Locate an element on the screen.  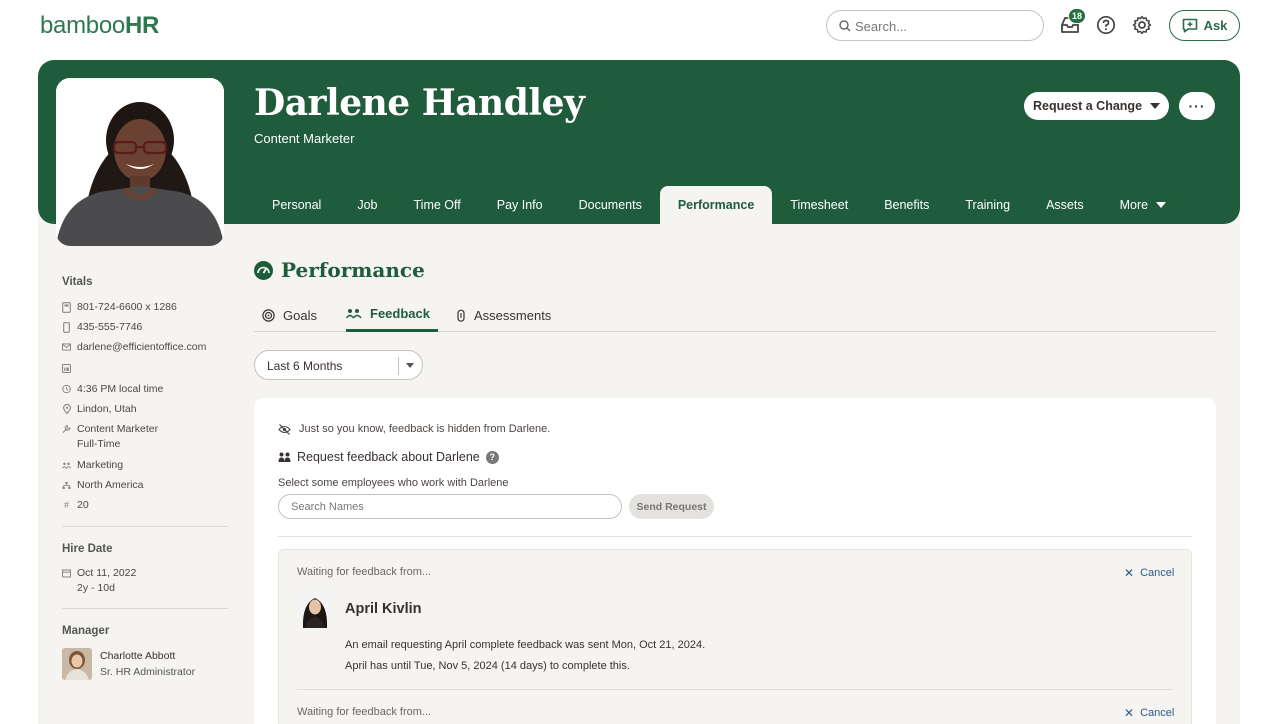
job-title-text: Content Marketer is located at coordinates (118, 429).